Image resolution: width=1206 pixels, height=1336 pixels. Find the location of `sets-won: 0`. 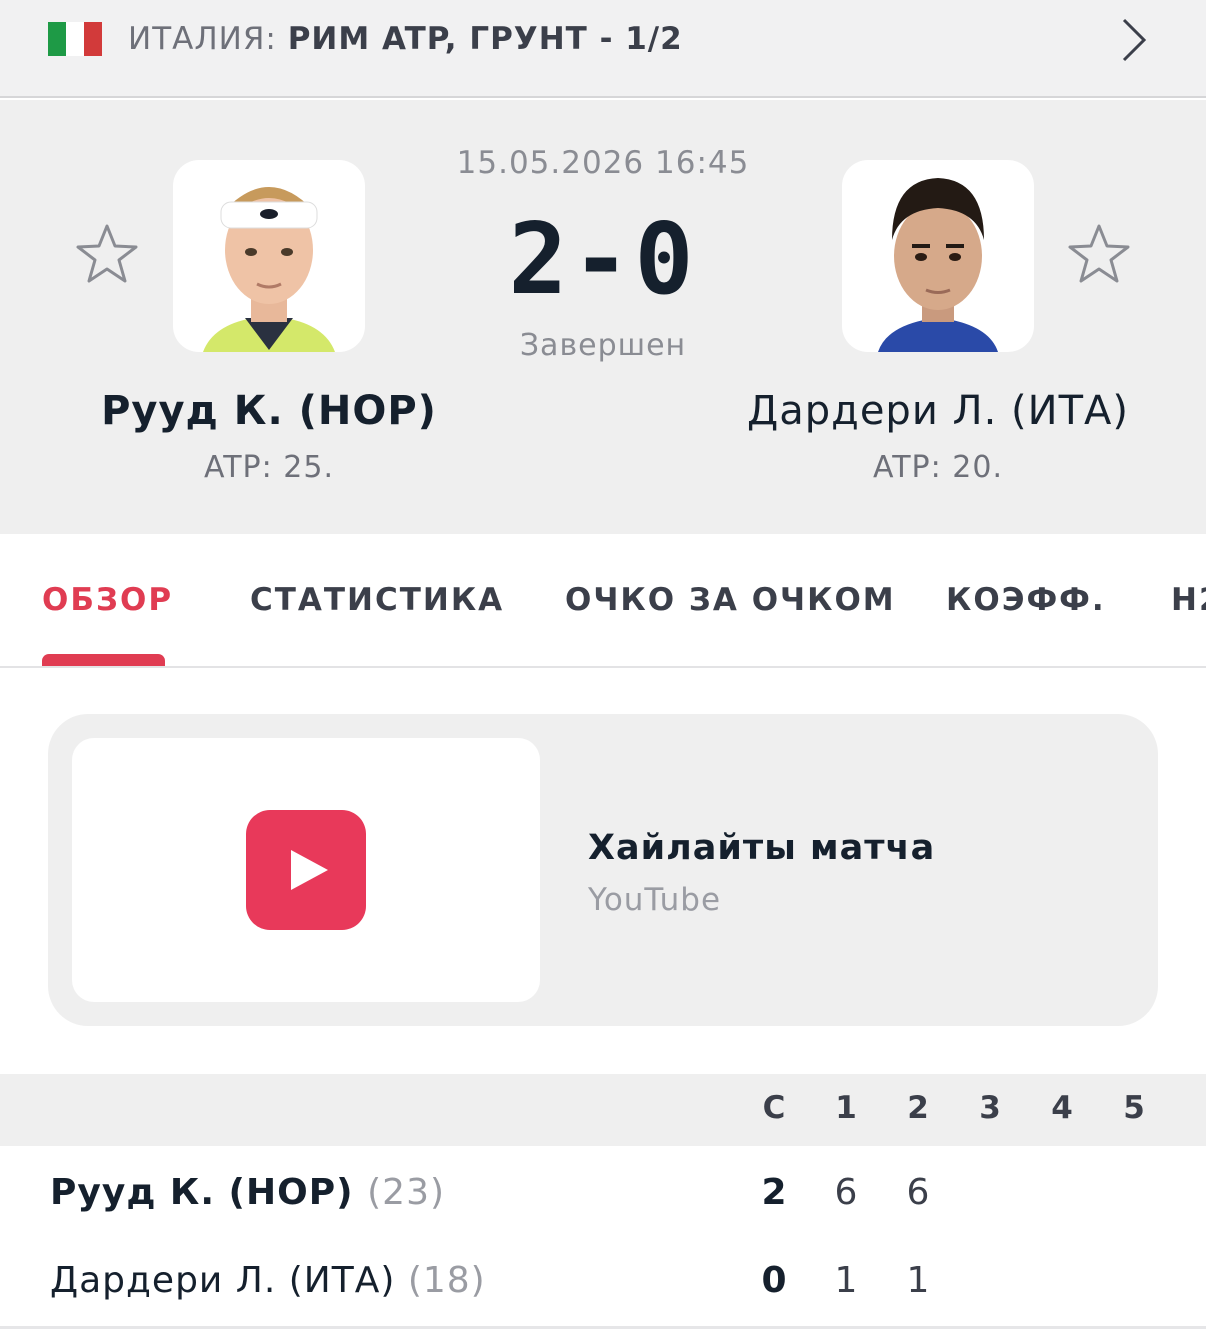

sets-won: 0 is located at coordinates (774, 1280).